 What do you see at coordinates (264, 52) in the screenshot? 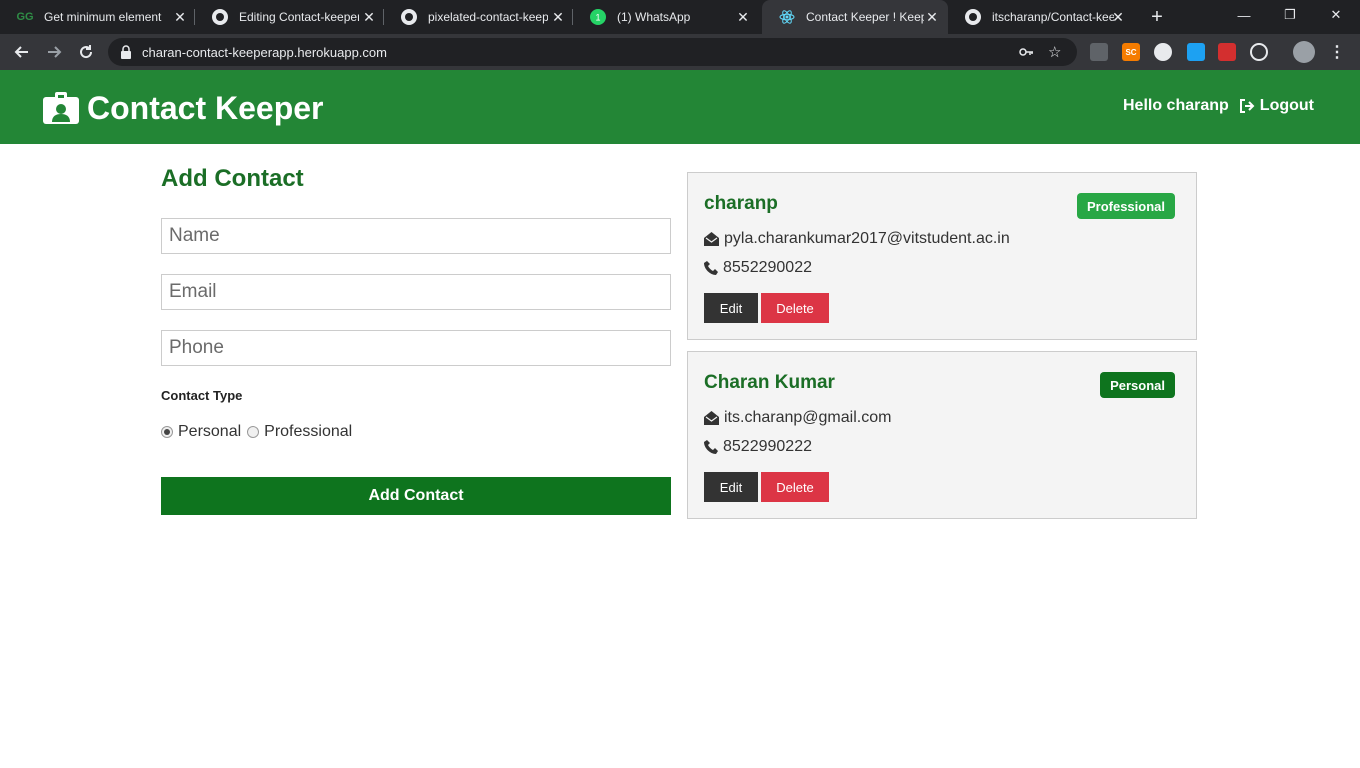
I see `url-text: charan-contact-keeperapp.herokuapp.com` at bounding box center [264, 52].